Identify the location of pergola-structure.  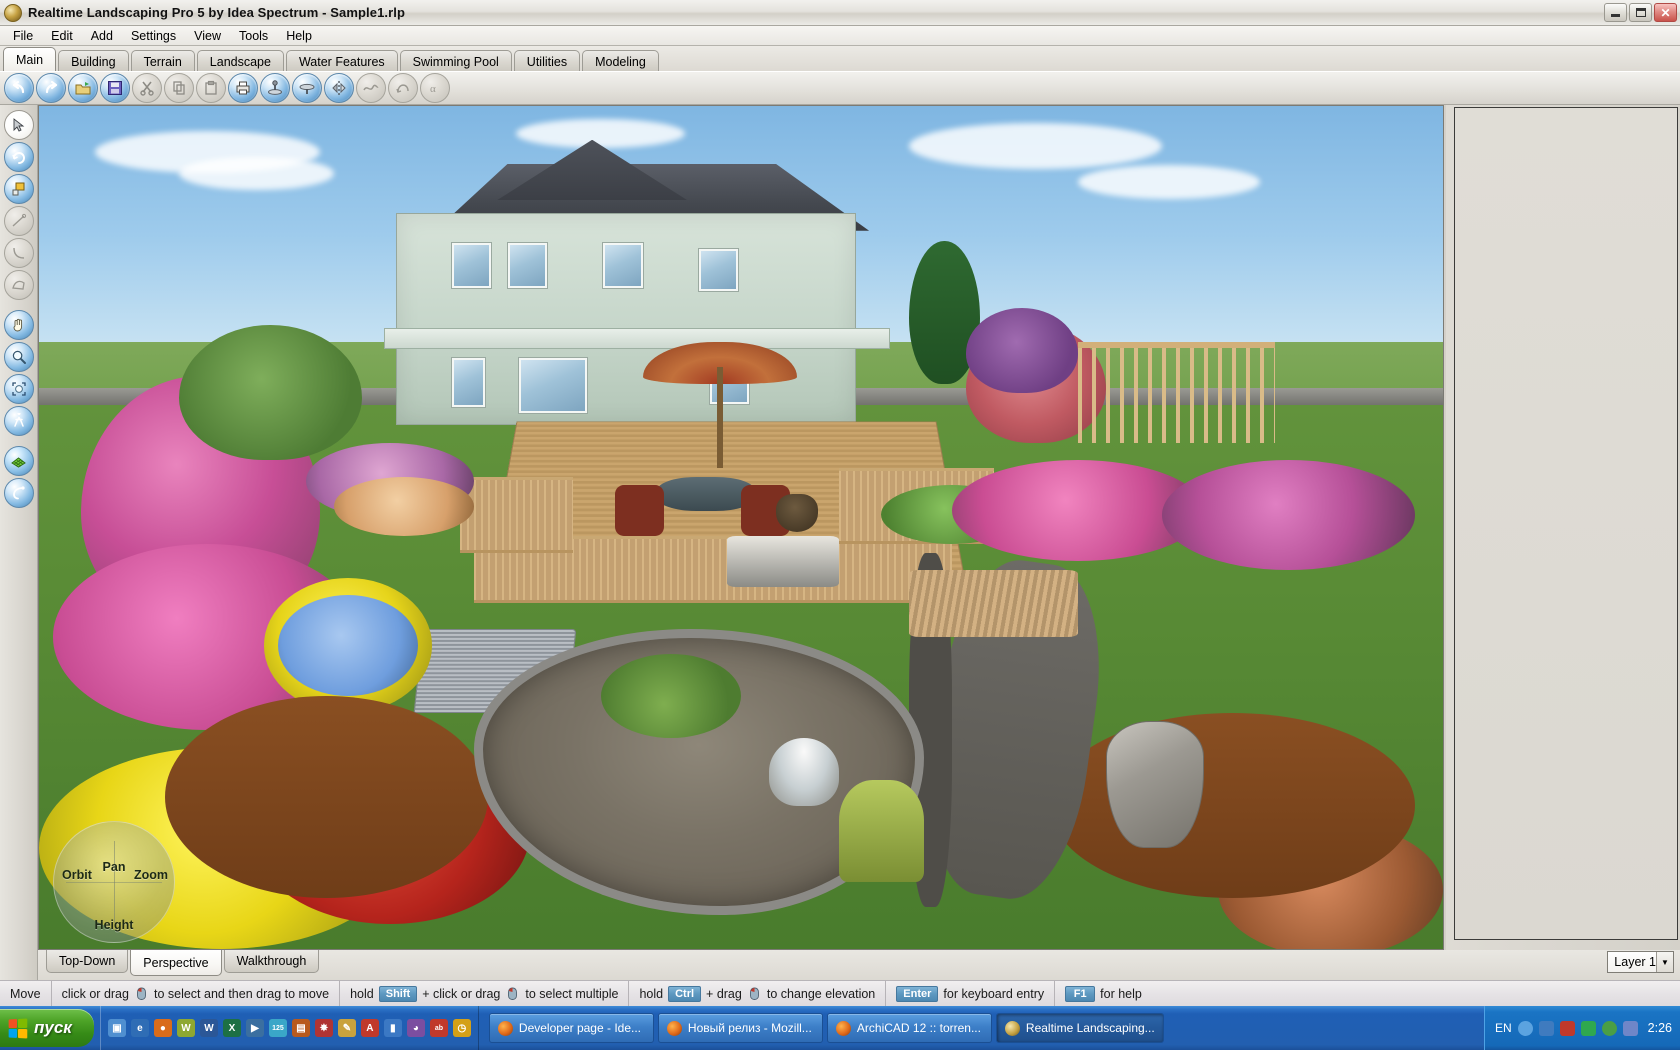
(1176, 393).